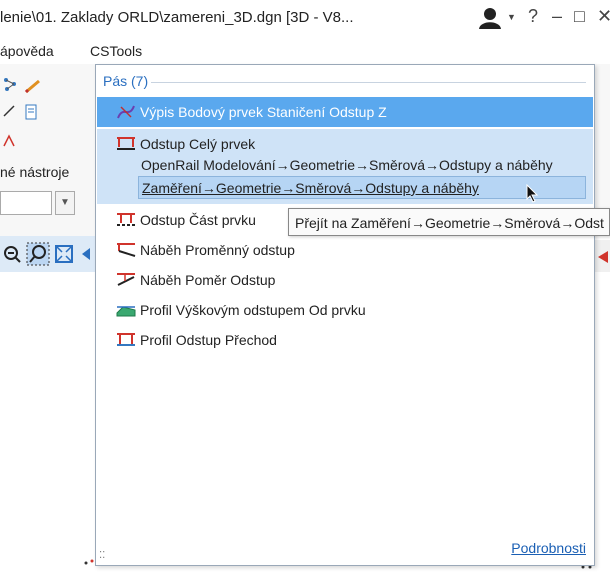  What do you see at coordinates (511, 17) in the screenshot?
I see `user-menu-chevron-icon: ▼` at bounding box center [511, 17].